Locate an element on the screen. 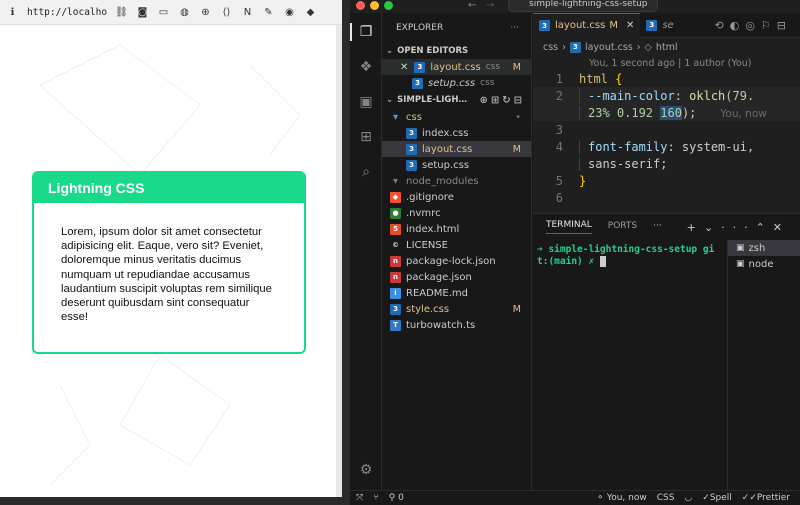  code-line: 2 --main-color: oklch(79. is located at coordinates (666, 95).